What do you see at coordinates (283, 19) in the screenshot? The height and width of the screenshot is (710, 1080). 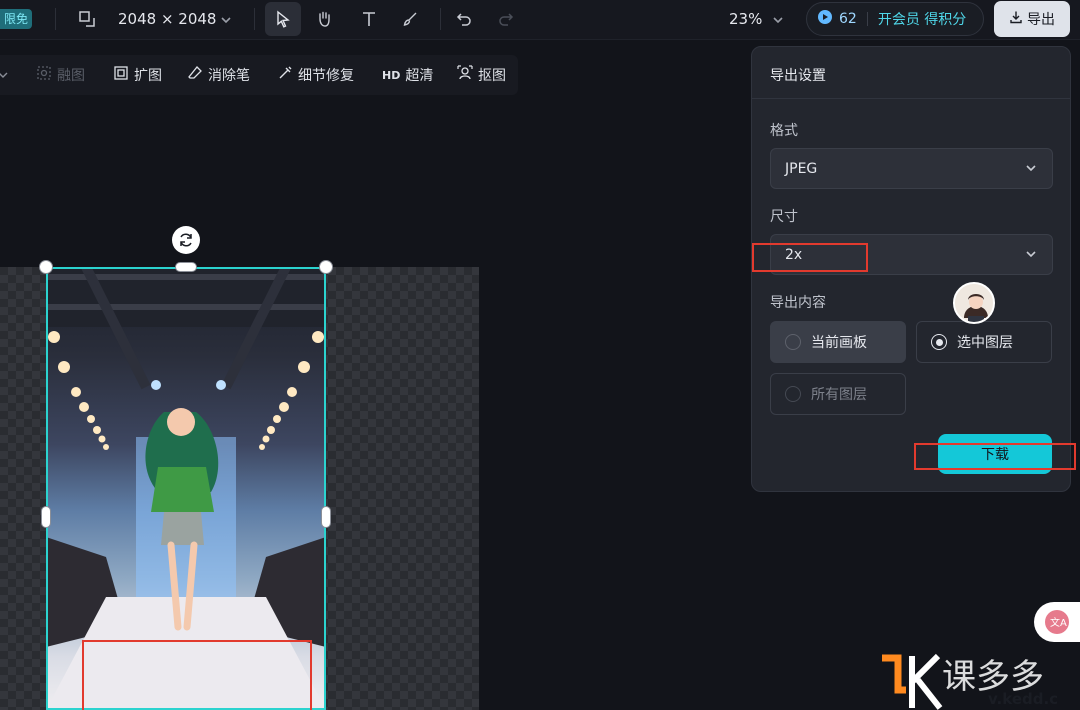 I see `select-tool-icon` at bounding box center [283, 19].